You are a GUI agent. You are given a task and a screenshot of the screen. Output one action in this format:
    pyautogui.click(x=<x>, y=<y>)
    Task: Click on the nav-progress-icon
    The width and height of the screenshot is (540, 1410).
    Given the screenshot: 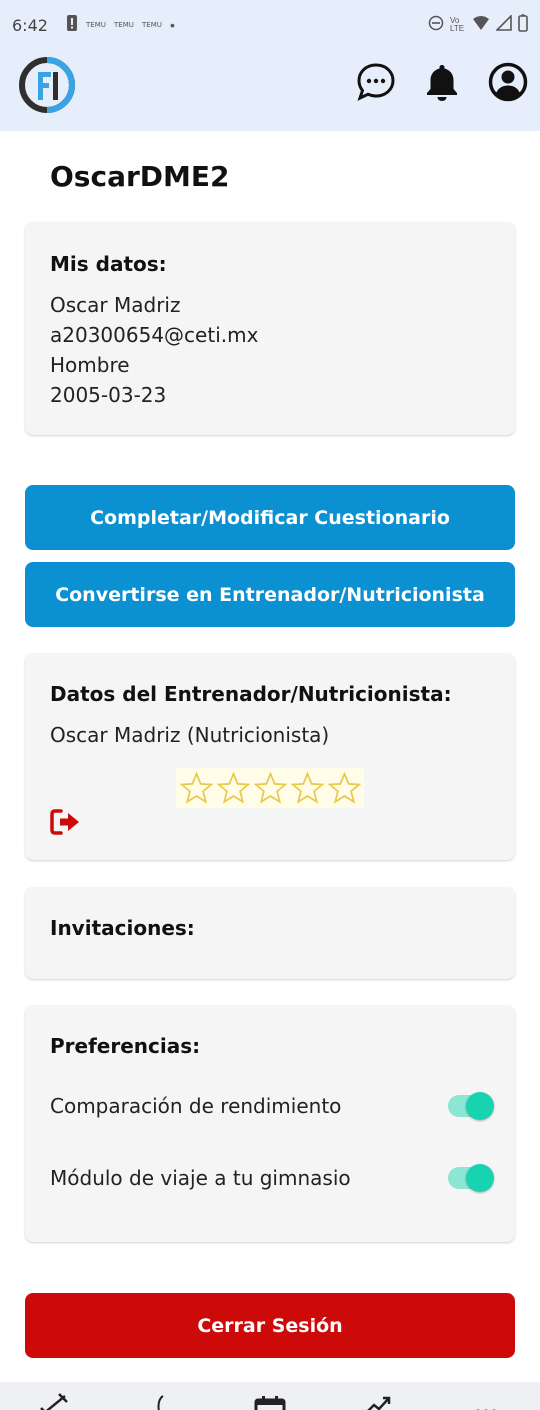 What is the action you would take?
    pyautogui.click(x=378, y=1401)
    